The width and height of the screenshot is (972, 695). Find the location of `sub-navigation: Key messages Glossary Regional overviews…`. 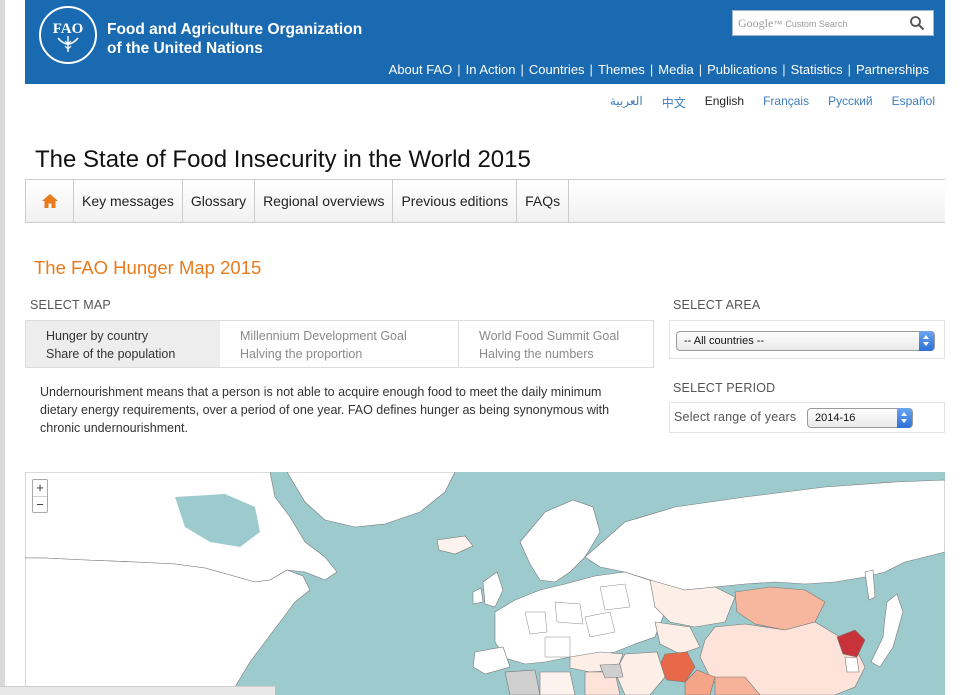

sub-navigation: Key messages Glossary Regional overviews… is located at coordinates (485, 201).